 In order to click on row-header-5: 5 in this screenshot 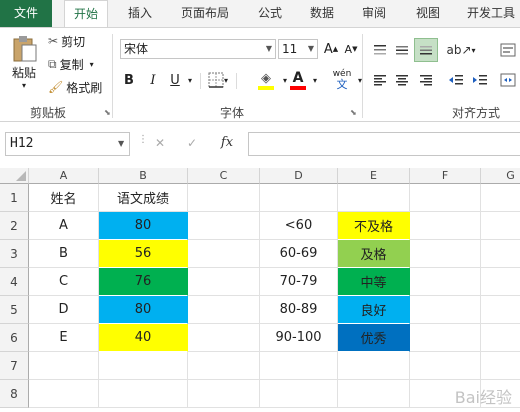, I will do `click(14, 310)`.